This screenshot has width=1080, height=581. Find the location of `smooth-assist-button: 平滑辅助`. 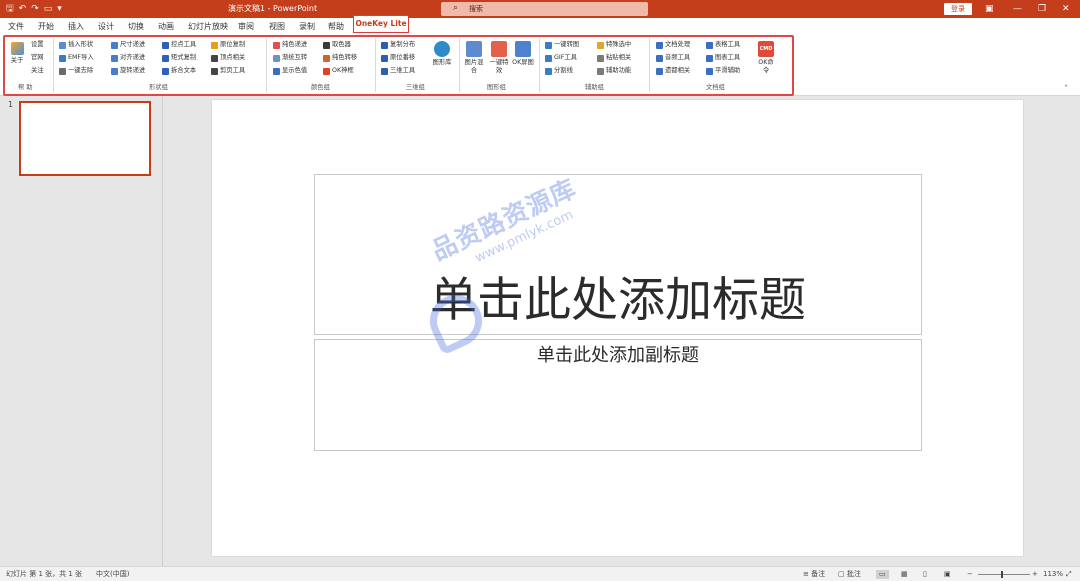

smooth-assist-button: 平滑辅助 is located at coordinates (723, 71).